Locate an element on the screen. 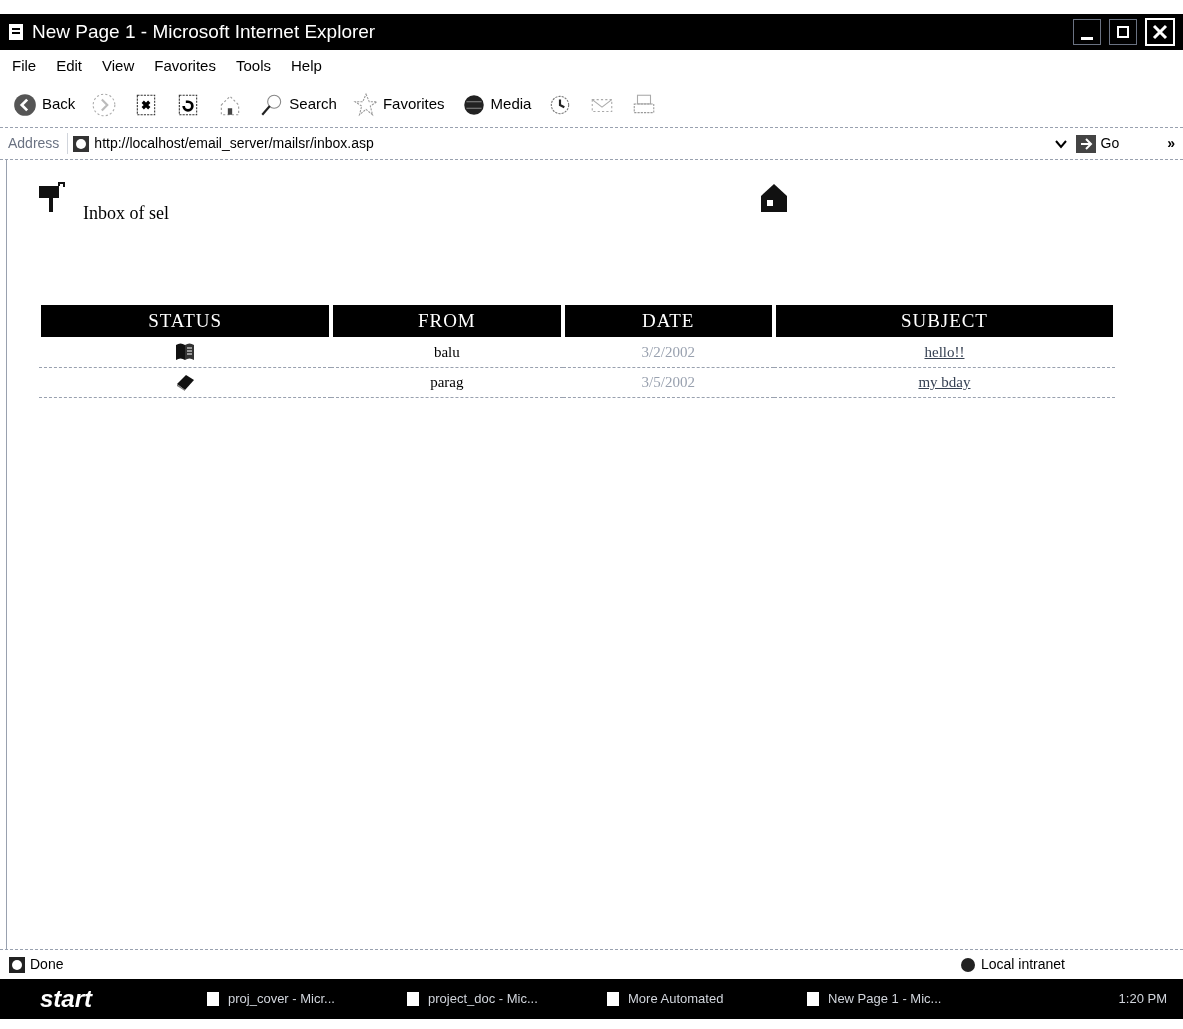  column-header: SUBJECT is located at coordinates (944, 321).